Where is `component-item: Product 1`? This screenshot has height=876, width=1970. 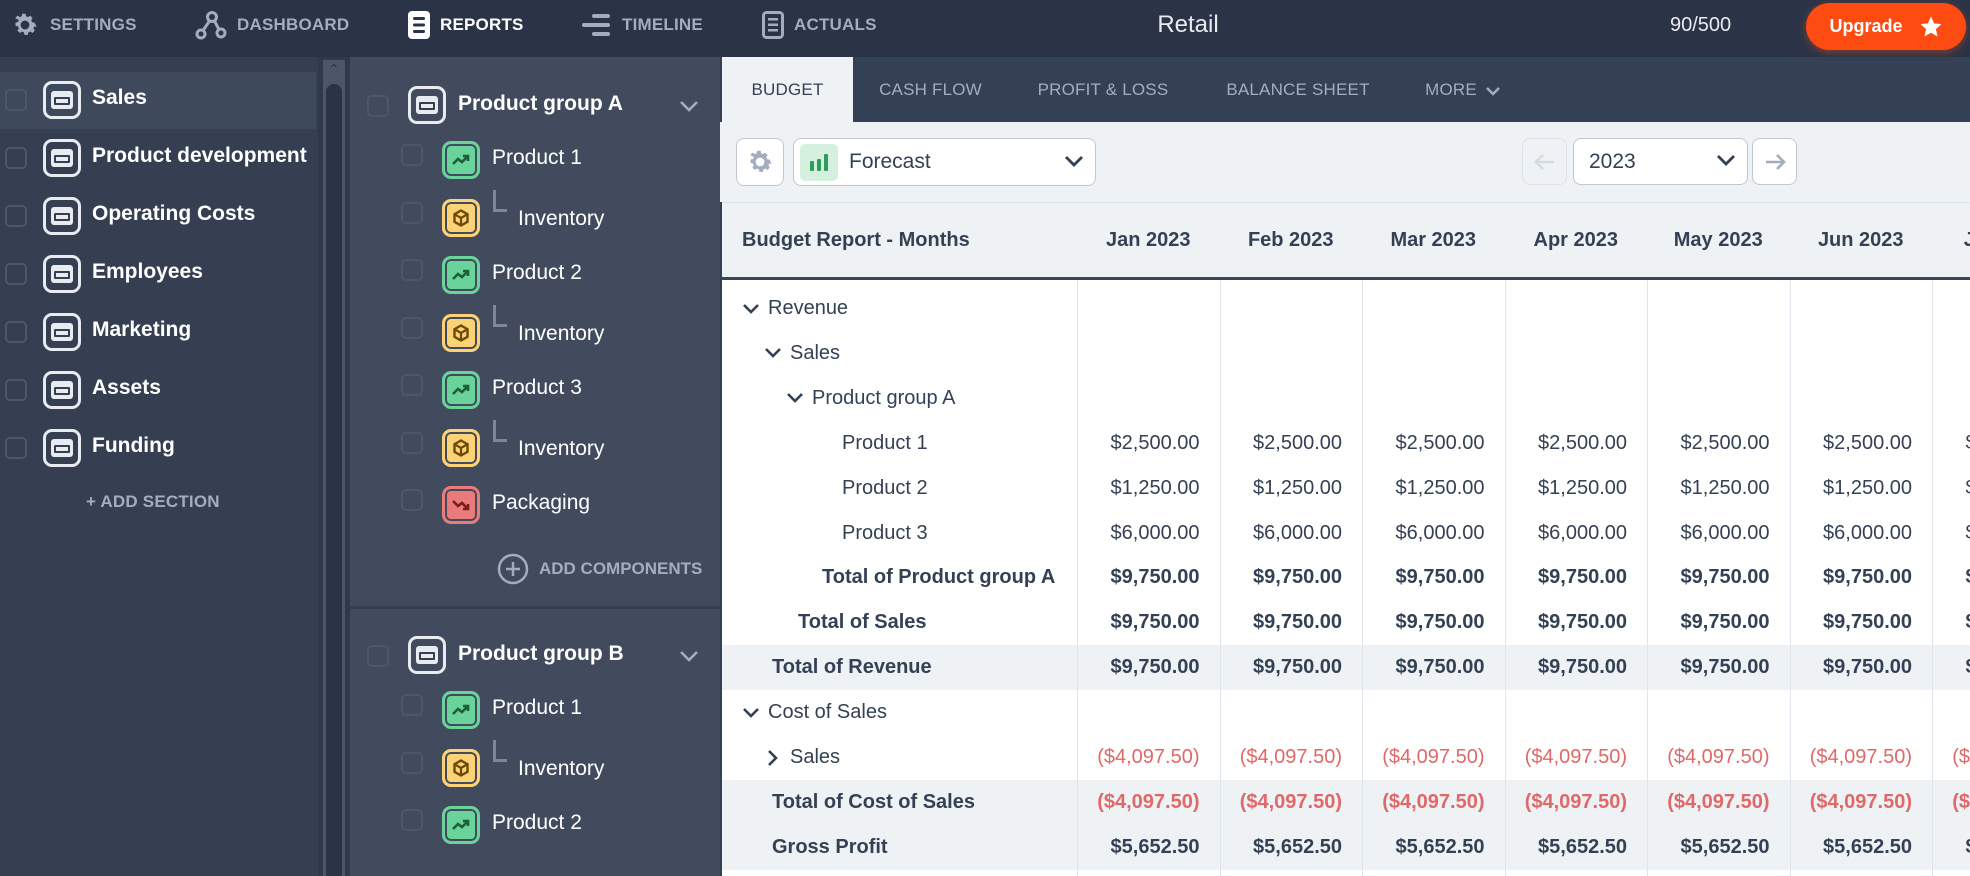
component-item: Product 1 is located at coordinates (535, 162).